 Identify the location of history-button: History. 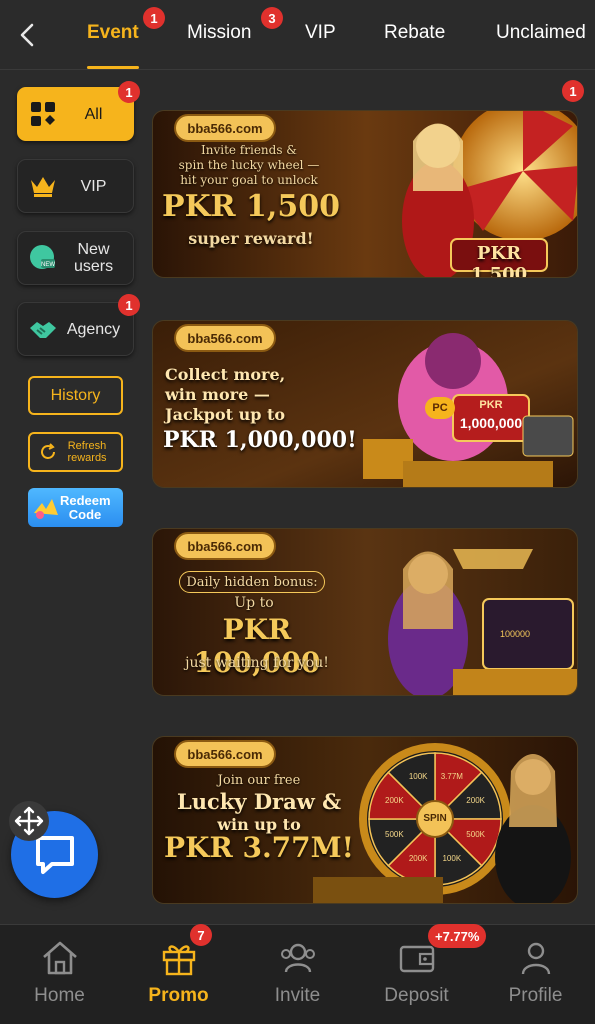
(75, 395).